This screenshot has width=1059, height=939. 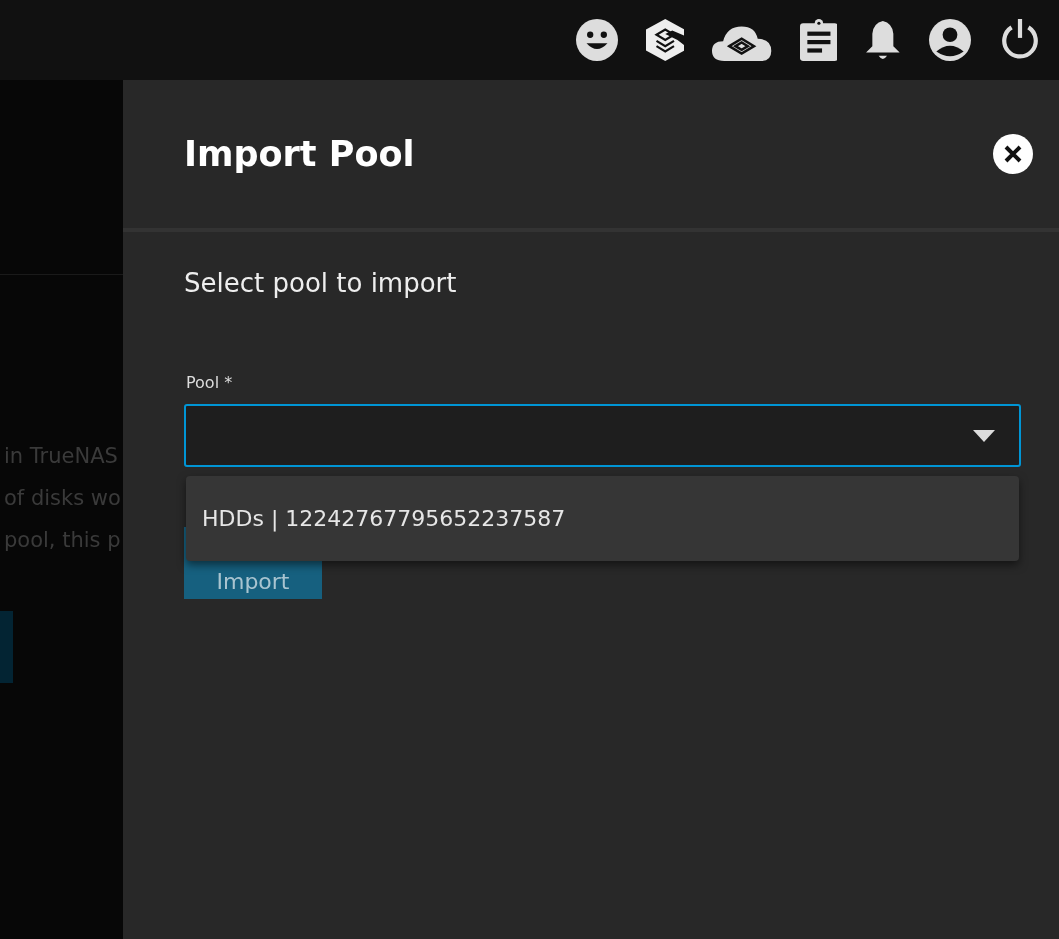 What do you see at coordinates (321, 283) in the screenshot?
I see `panel-subtitle: Select pool to import` at bounding box center [321, 283].